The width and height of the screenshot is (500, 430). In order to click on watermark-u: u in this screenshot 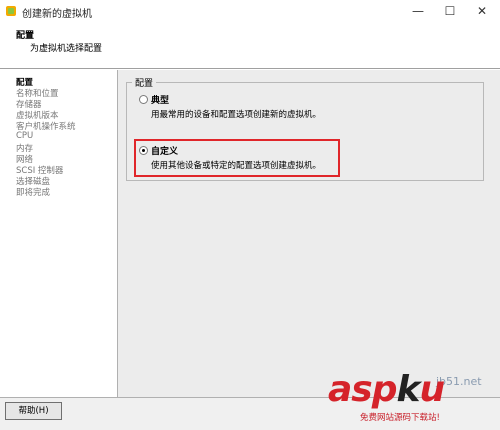, I will do `click(432, 389)`.